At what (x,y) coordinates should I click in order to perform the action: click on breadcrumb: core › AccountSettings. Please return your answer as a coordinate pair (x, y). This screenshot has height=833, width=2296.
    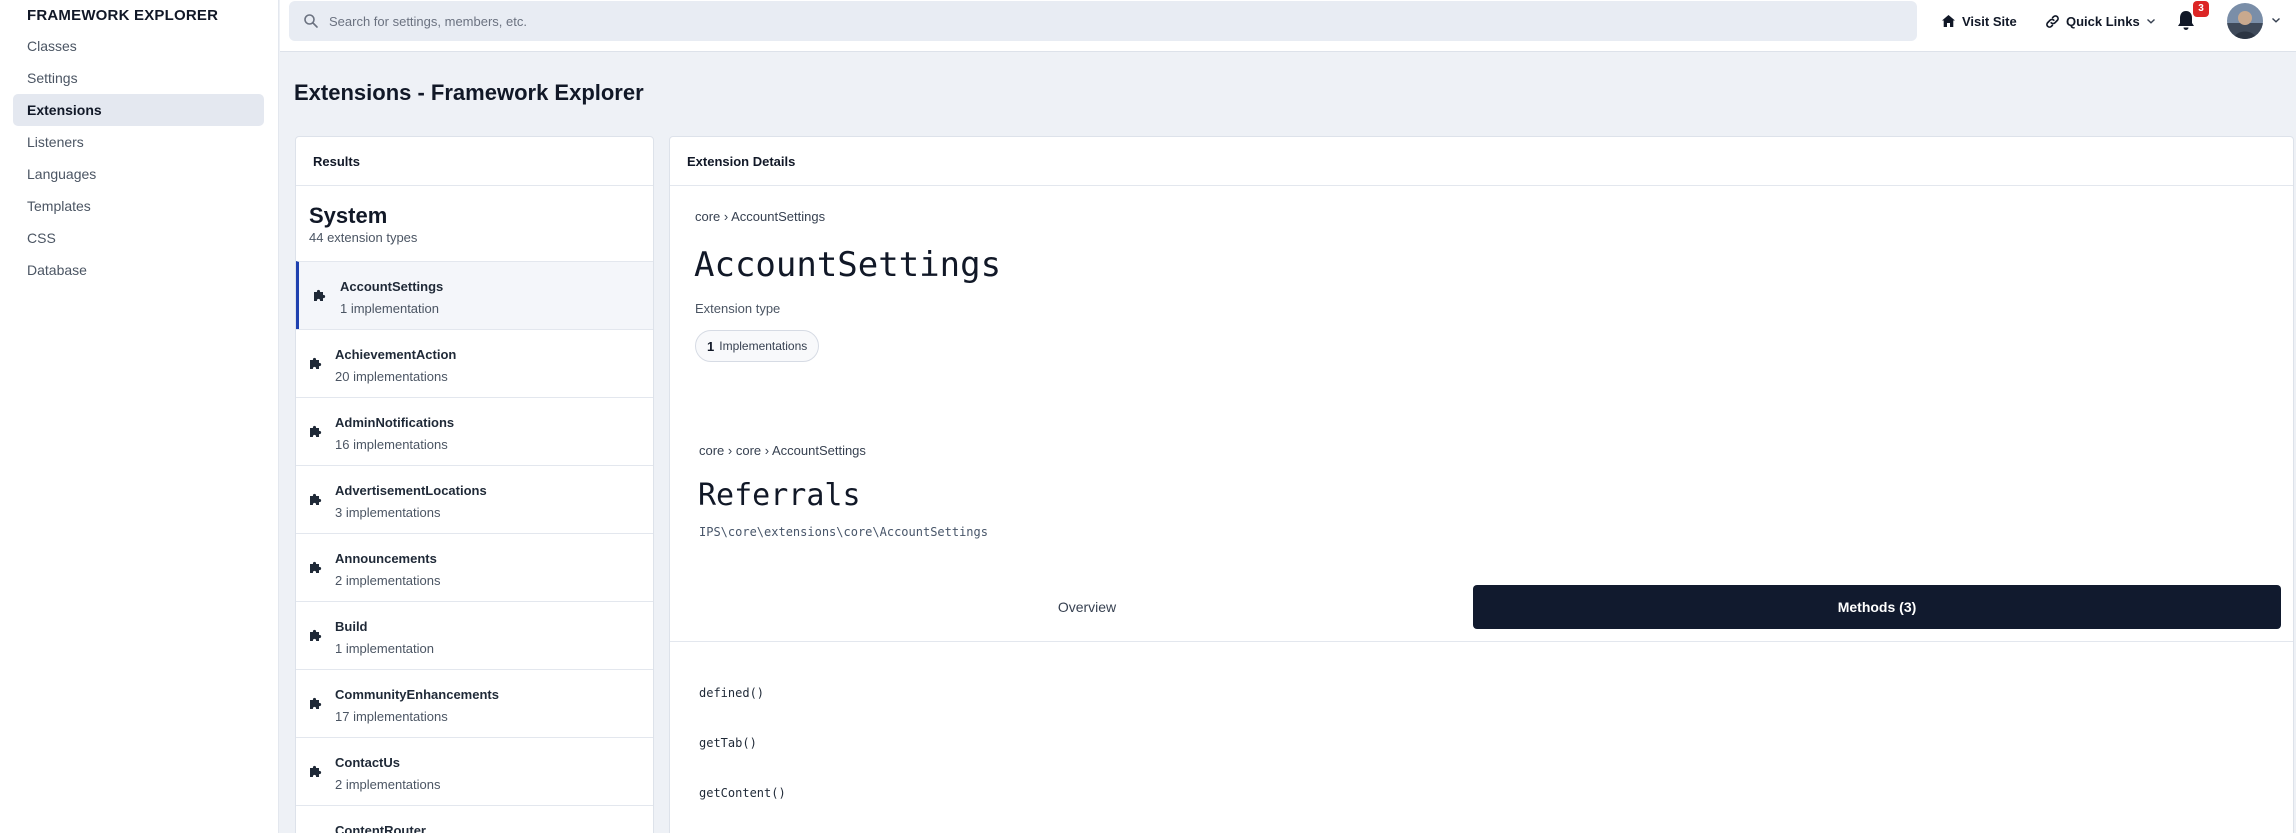
    Looking at the image, I should click on (760, 216).